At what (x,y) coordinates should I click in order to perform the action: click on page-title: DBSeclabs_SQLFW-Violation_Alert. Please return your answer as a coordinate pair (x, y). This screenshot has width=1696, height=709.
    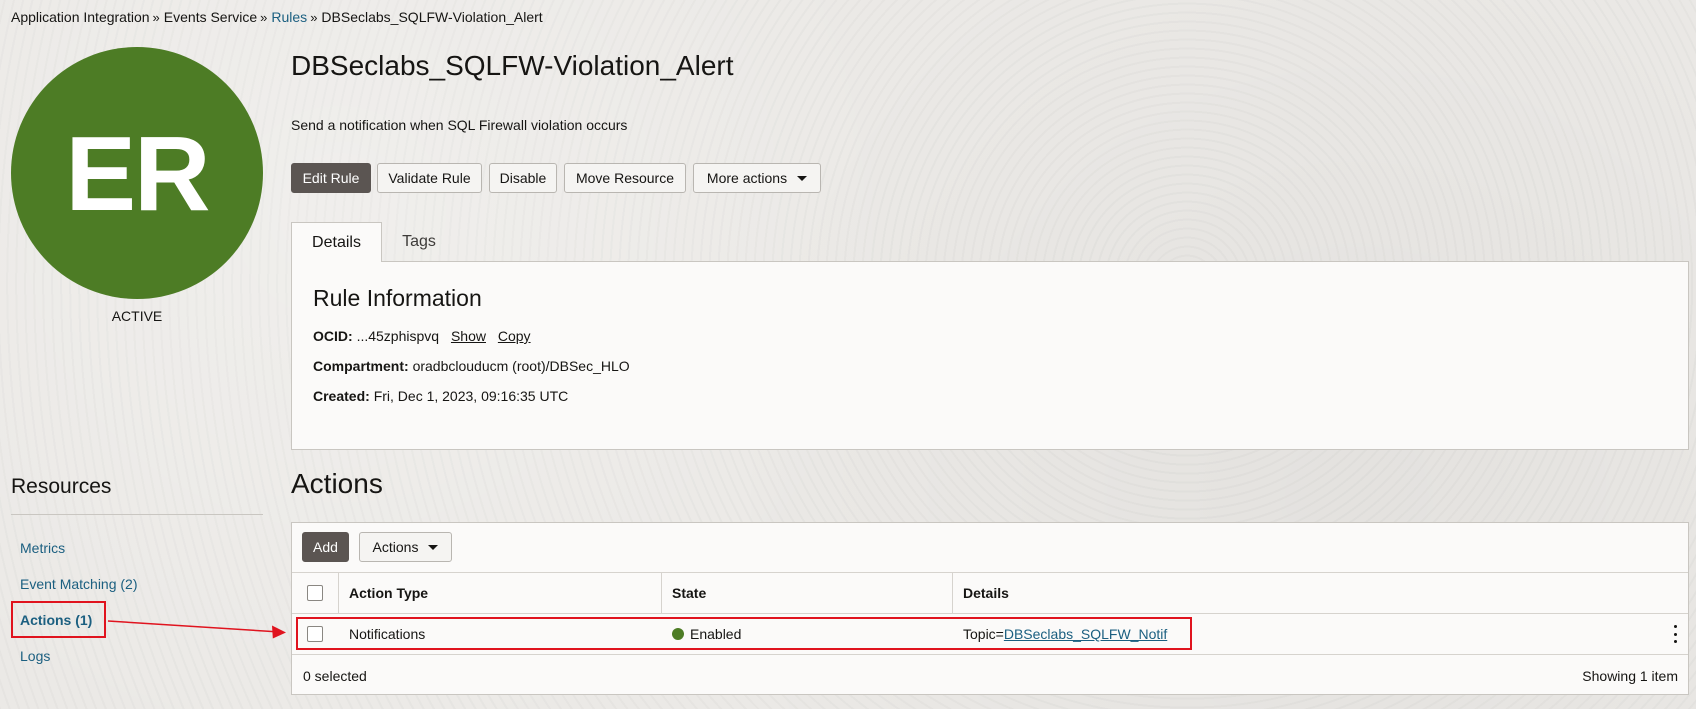
    Looking at the image, I should click on (512, 65).